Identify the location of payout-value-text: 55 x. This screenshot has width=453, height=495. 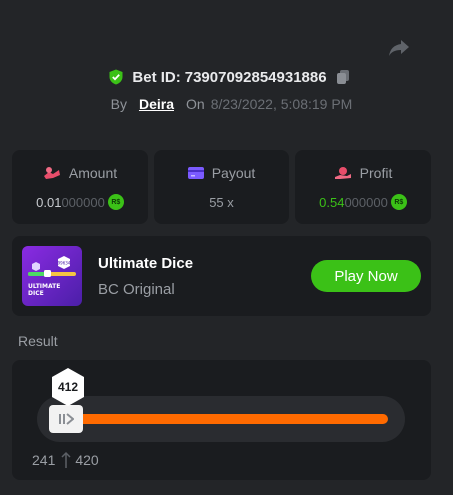
(221, 202).